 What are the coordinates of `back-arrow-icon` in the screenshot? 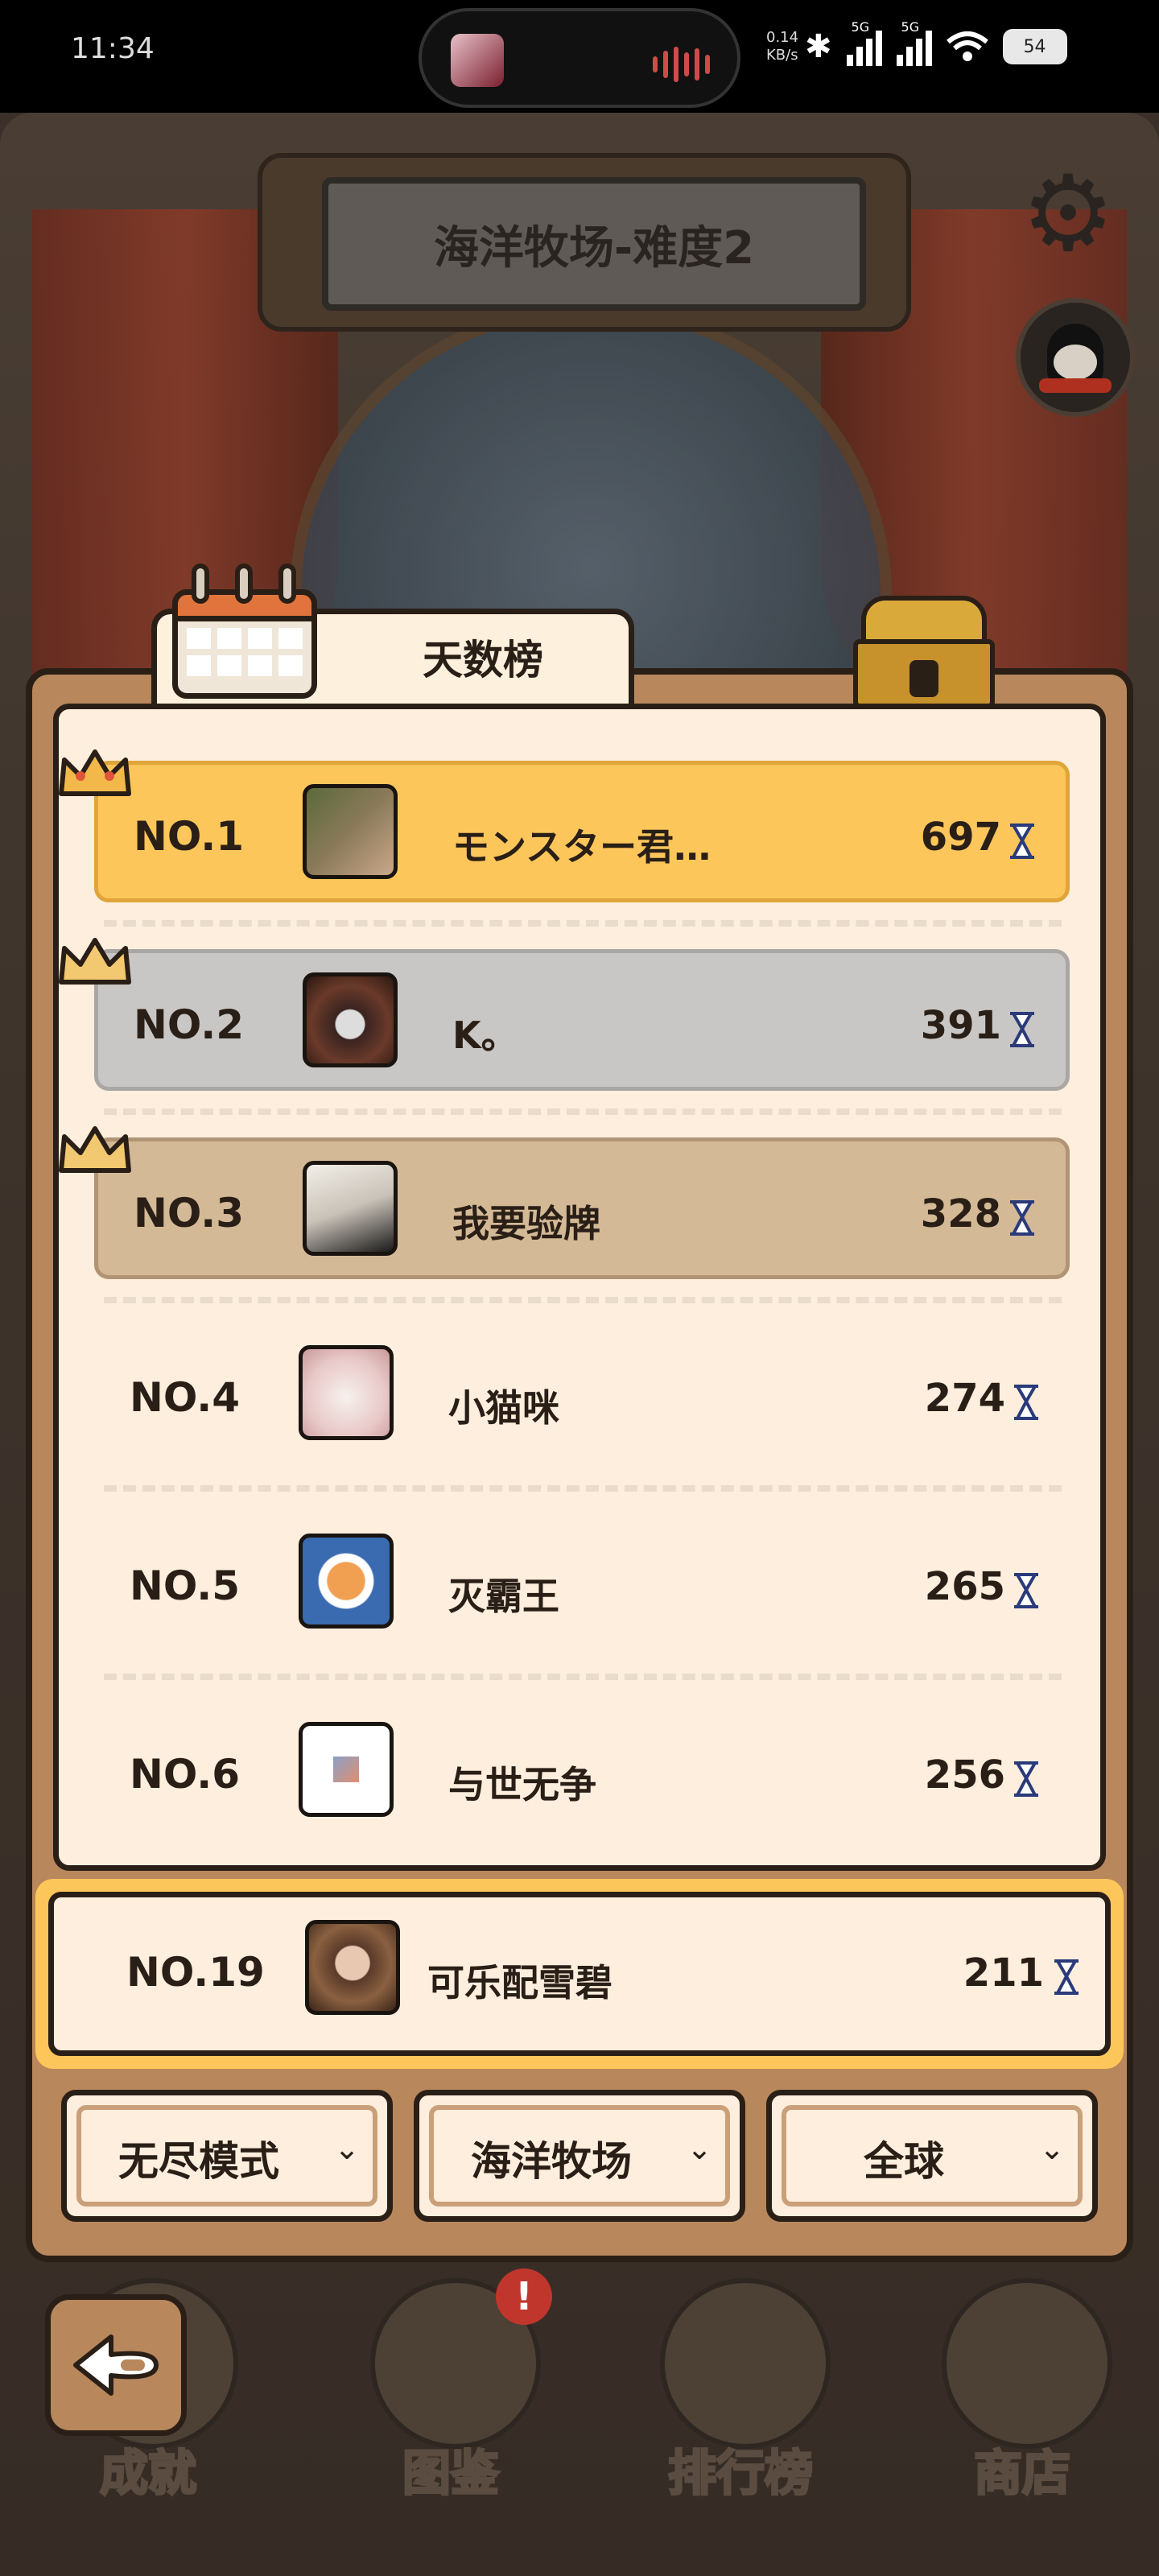 It's located at (116, 2365).